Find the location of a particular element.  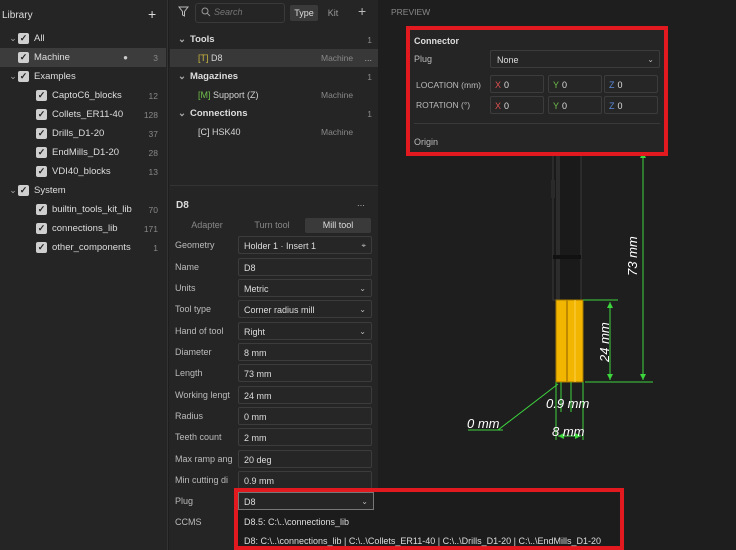

tree-item-other-components: ✓ other_components 1 is located at coordinates (83, 247).